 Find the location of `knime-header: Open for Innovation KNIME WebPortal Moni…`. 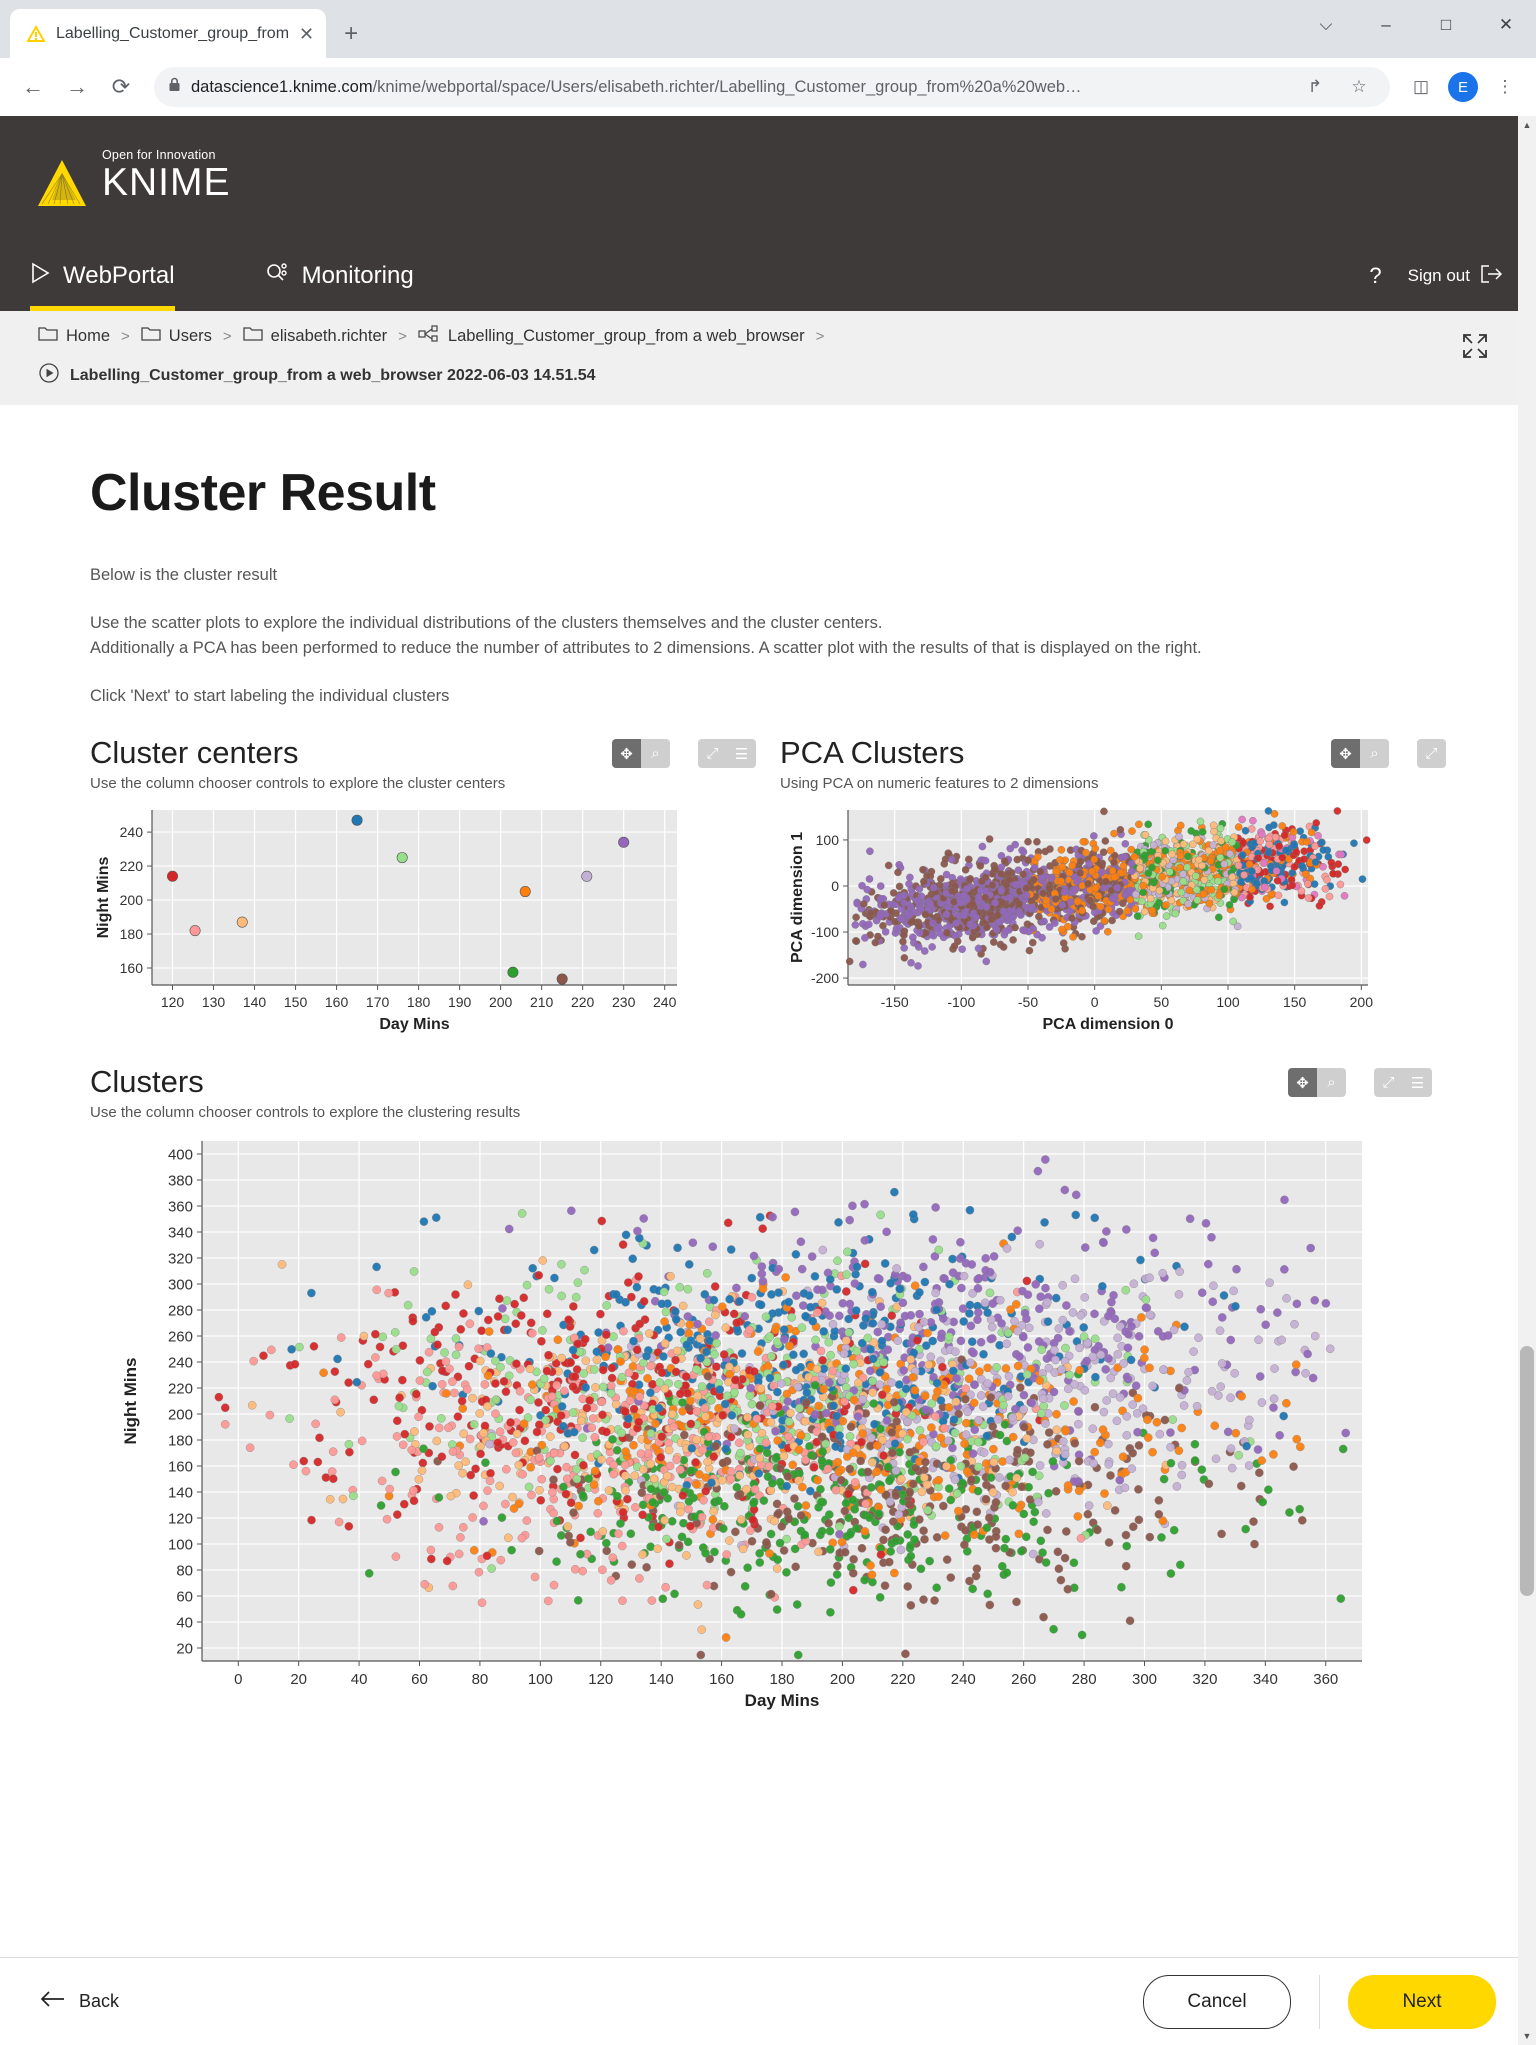

knime-header: Open for Innovation KNIME WebPortal Moni… is located at coordinates (768, 213).